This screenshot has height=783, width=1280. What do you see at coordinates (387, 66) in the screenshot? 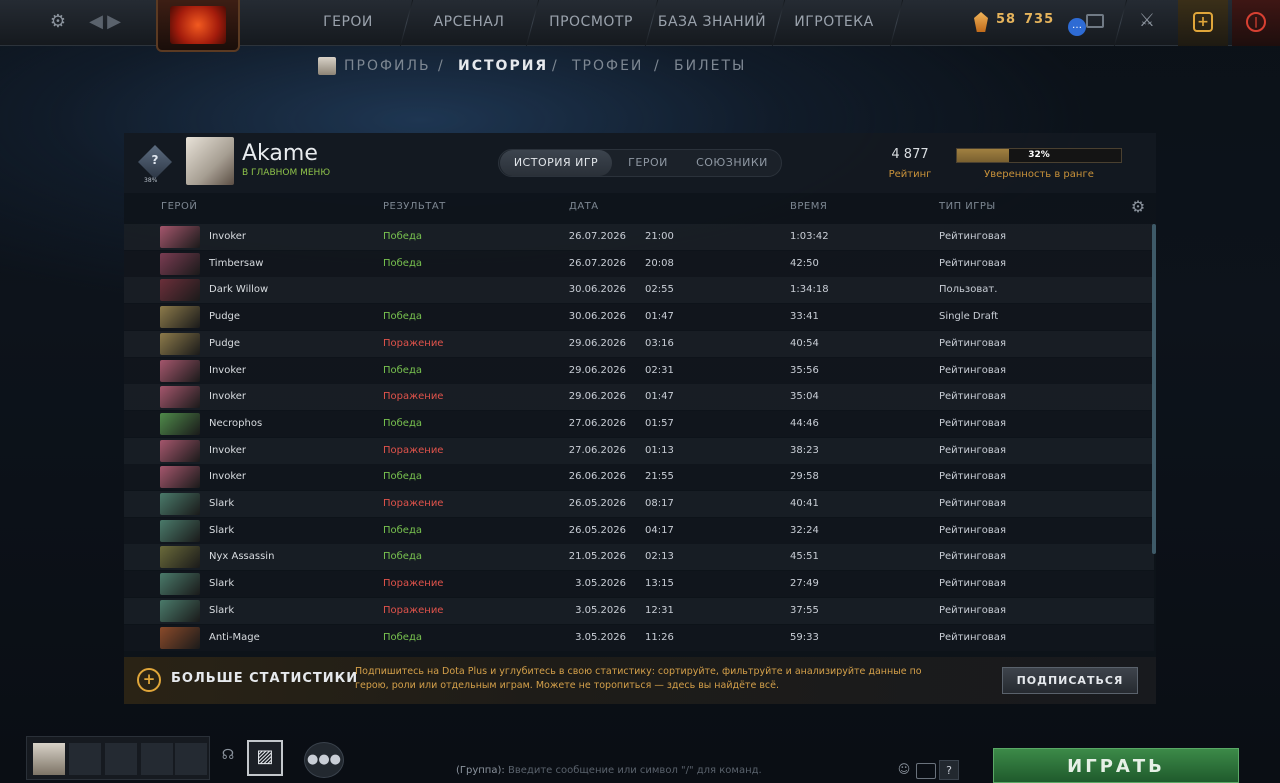
I see `subnav-profile: ПРОФИЛЬ` at bounding box center [387, 66].